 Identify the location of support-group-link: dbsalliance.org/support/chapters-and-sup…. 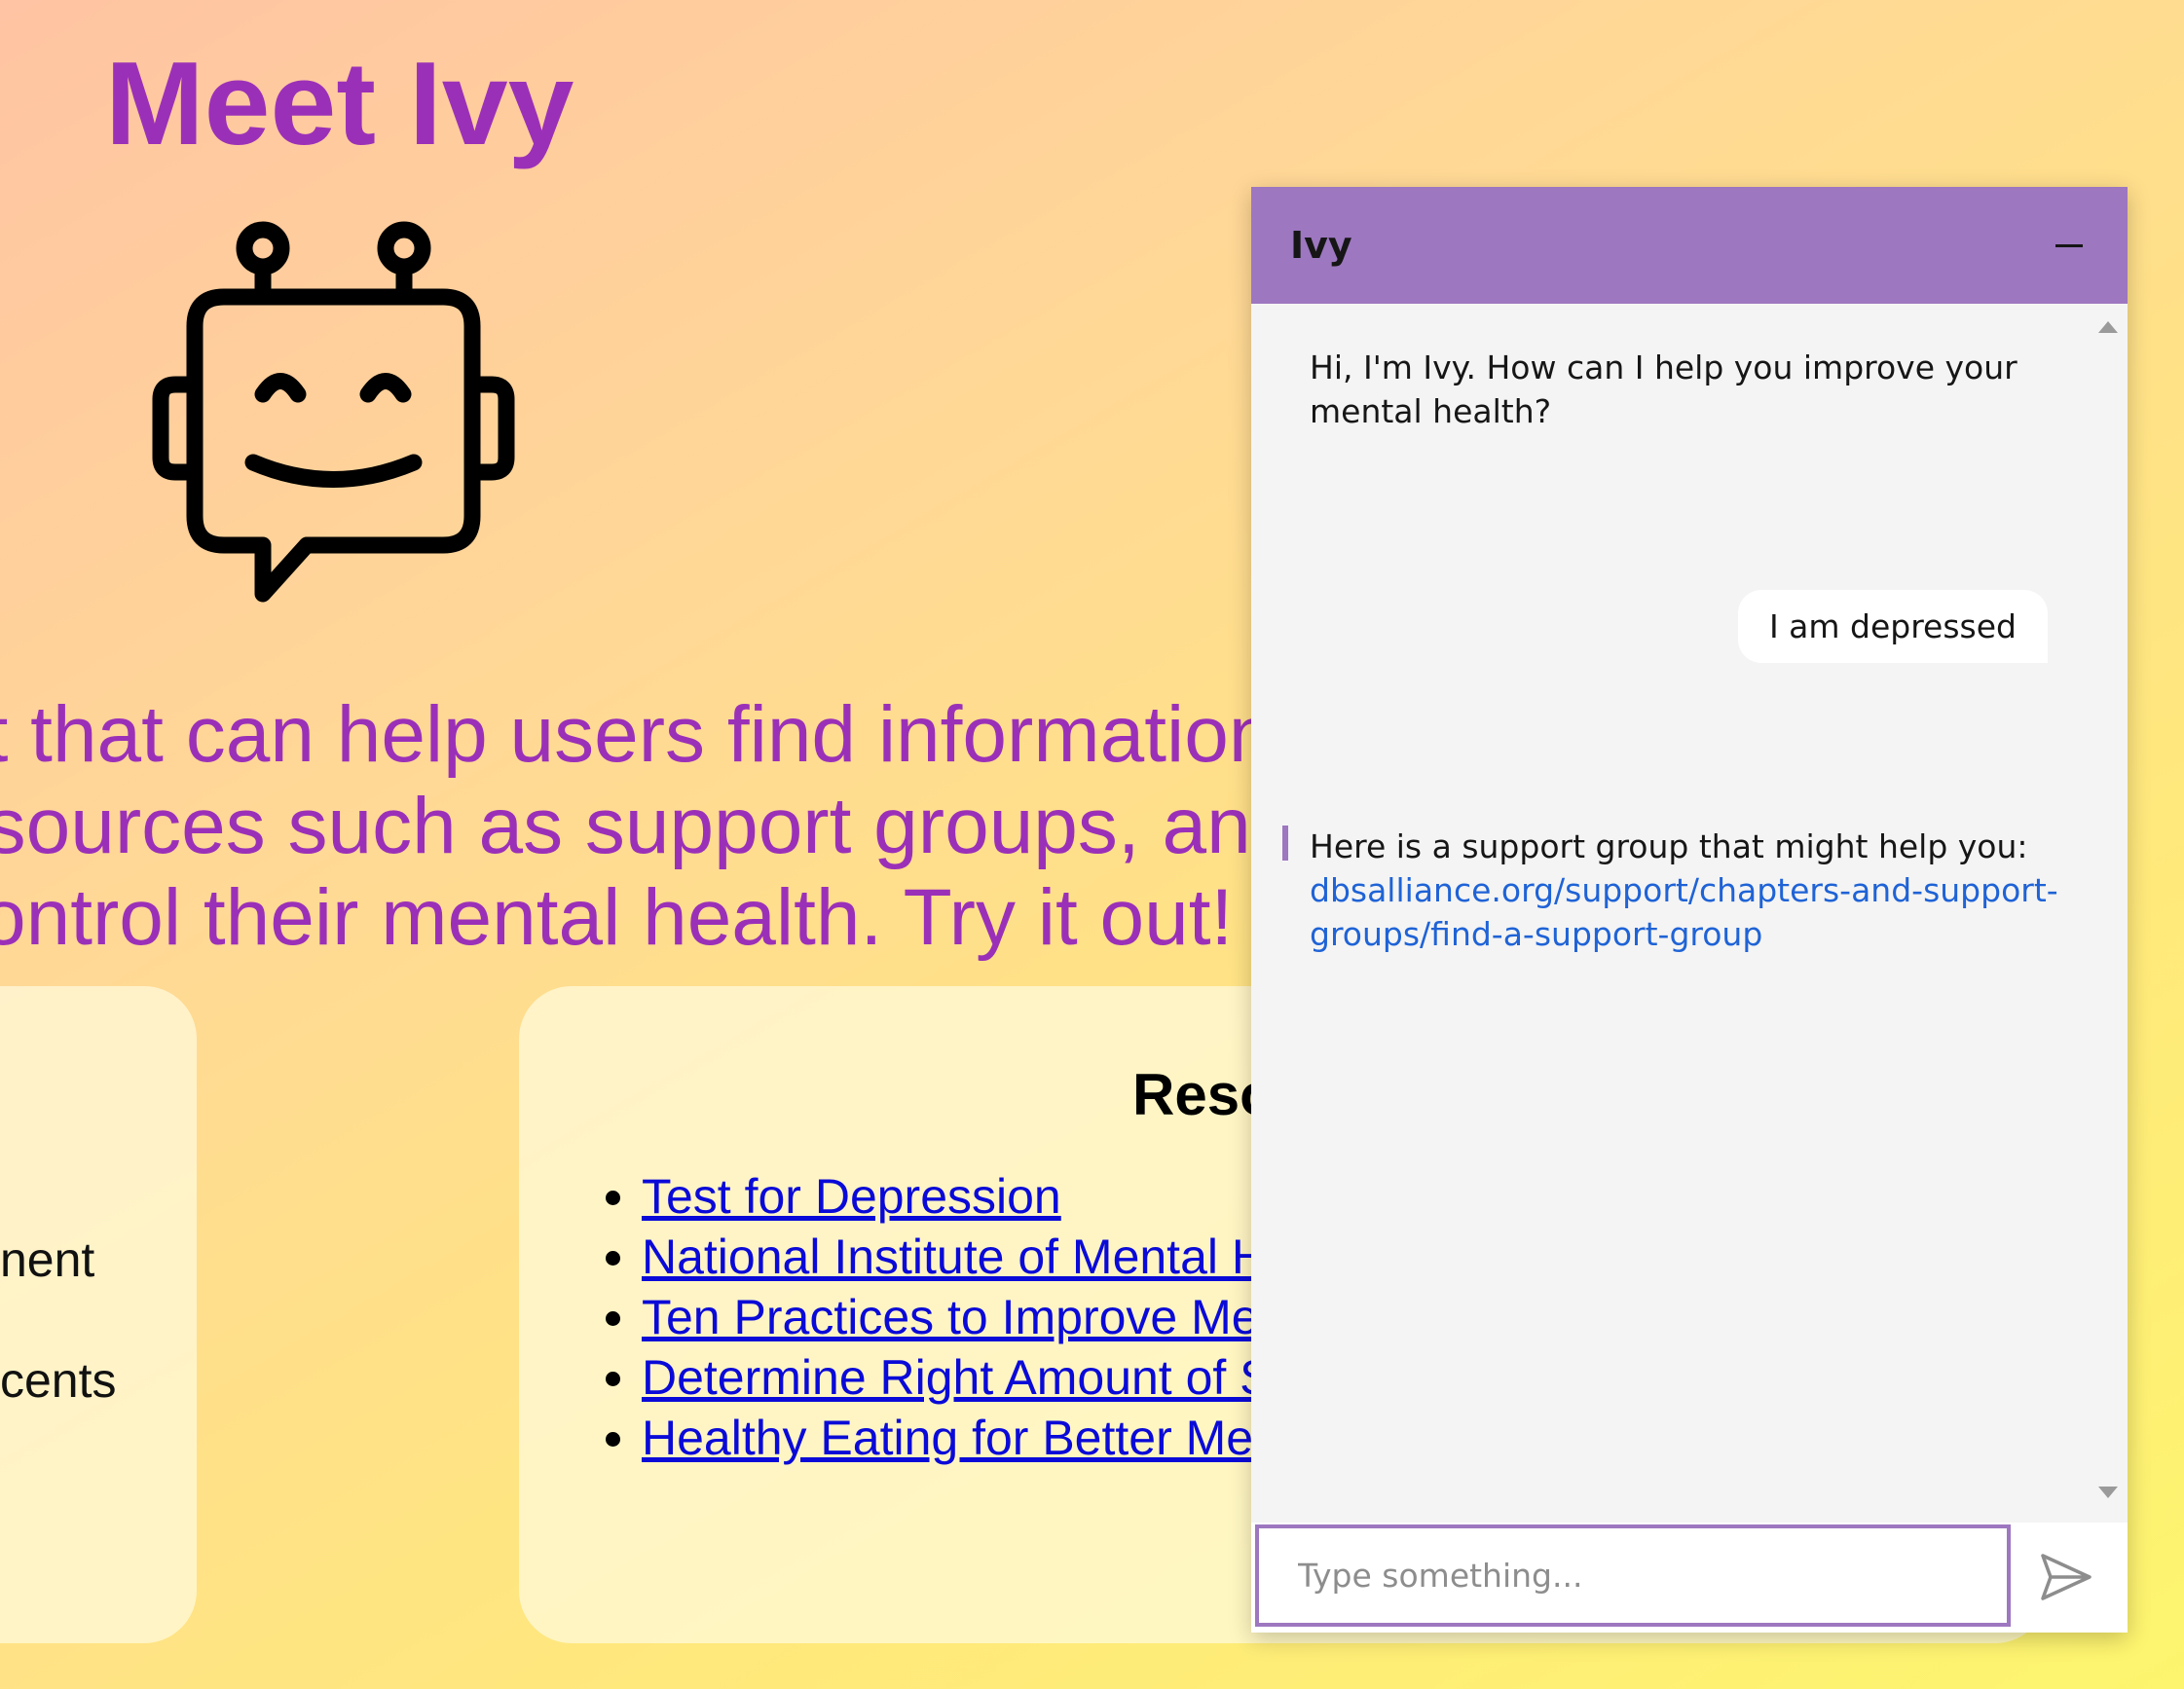
(1684, 912).